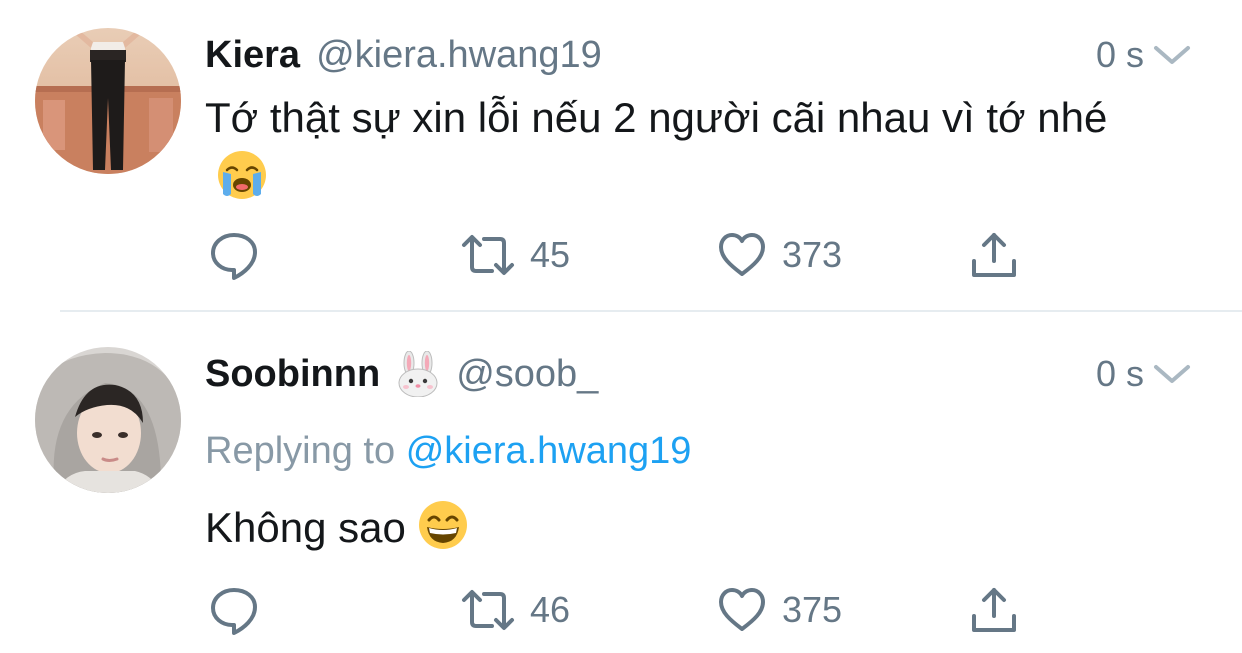  What do you see at coordinates (779, 610) in the screenshot?
I see `like-button: 375` at bounding box center [779, 610].